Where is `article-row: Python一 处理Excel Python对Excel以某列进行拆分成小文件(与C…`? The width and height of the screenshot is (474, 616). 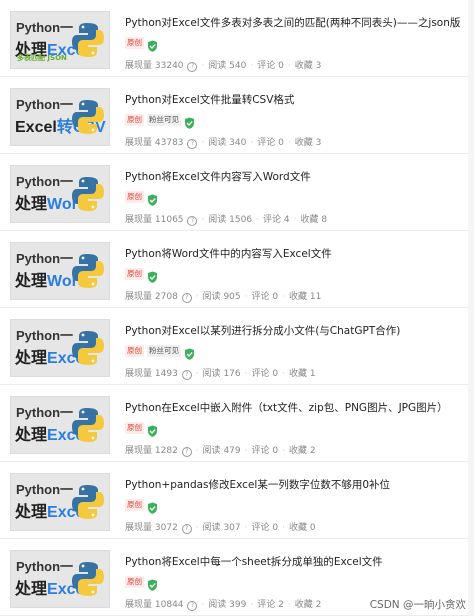 article-row: Python一 处理Excel Python对Excel以某列进行拆分成小文件(与C… is located at coordinates (237, 346).